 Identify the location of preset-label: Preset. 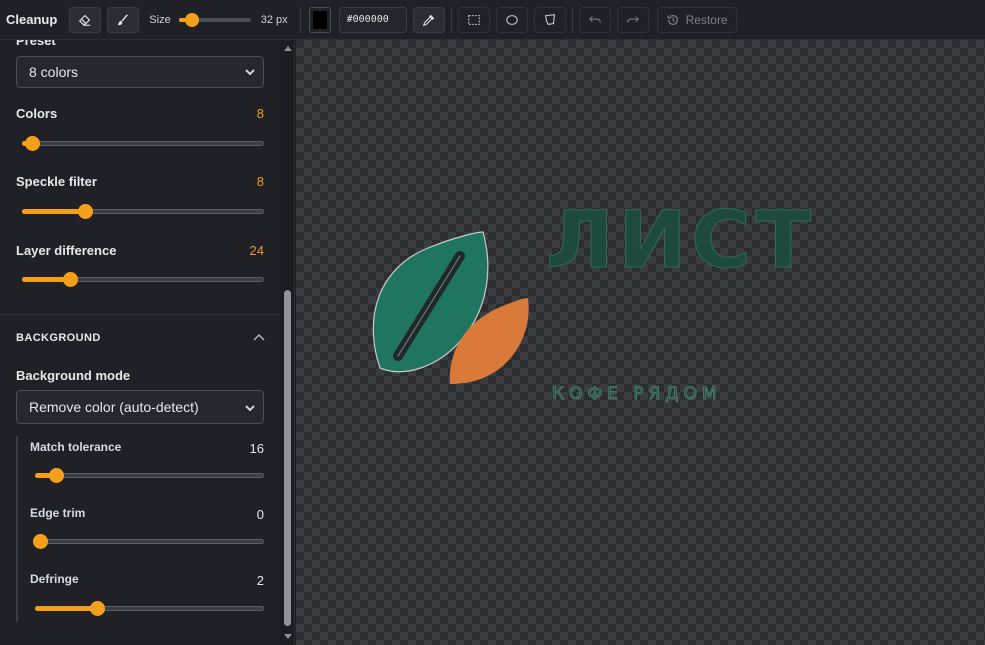
(36, 44).